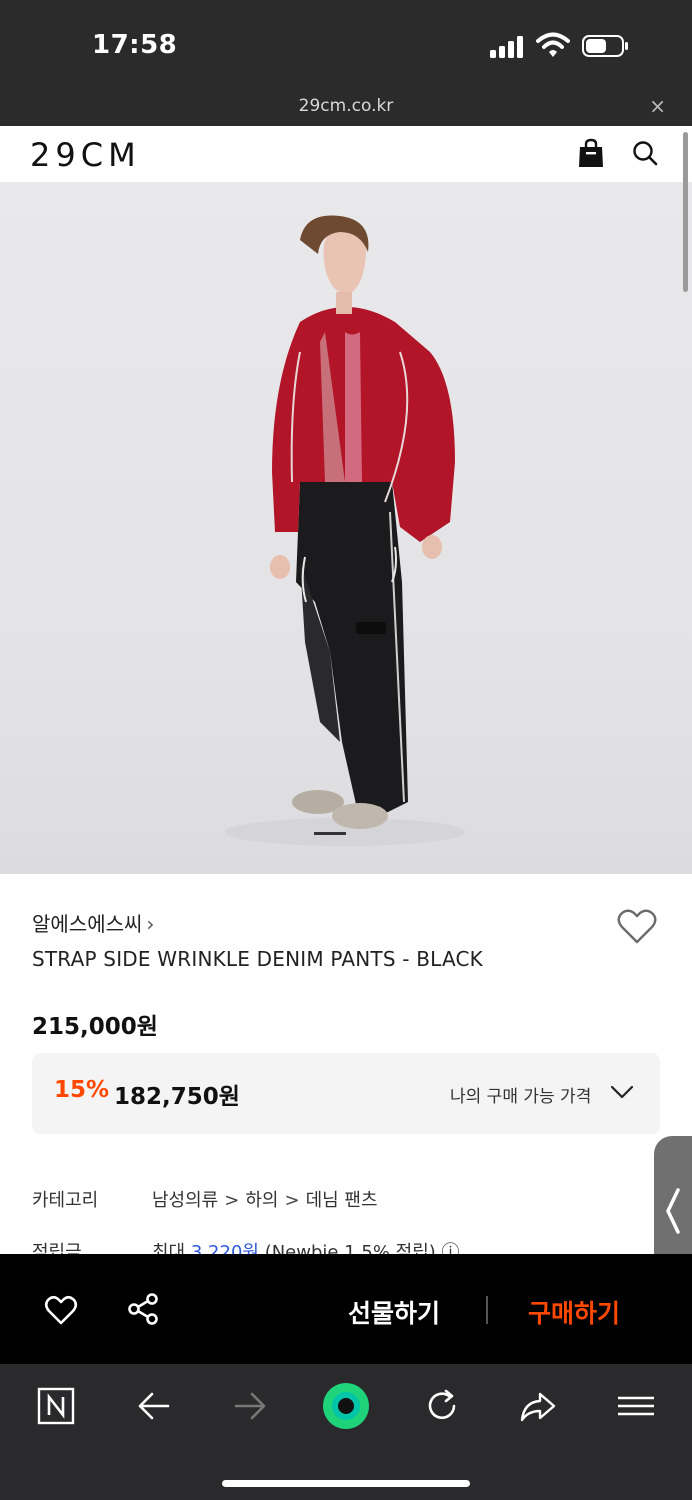 The height and width of the screenshot is (1500, 692). I want to click on heart-icon, so click(61, 1310).